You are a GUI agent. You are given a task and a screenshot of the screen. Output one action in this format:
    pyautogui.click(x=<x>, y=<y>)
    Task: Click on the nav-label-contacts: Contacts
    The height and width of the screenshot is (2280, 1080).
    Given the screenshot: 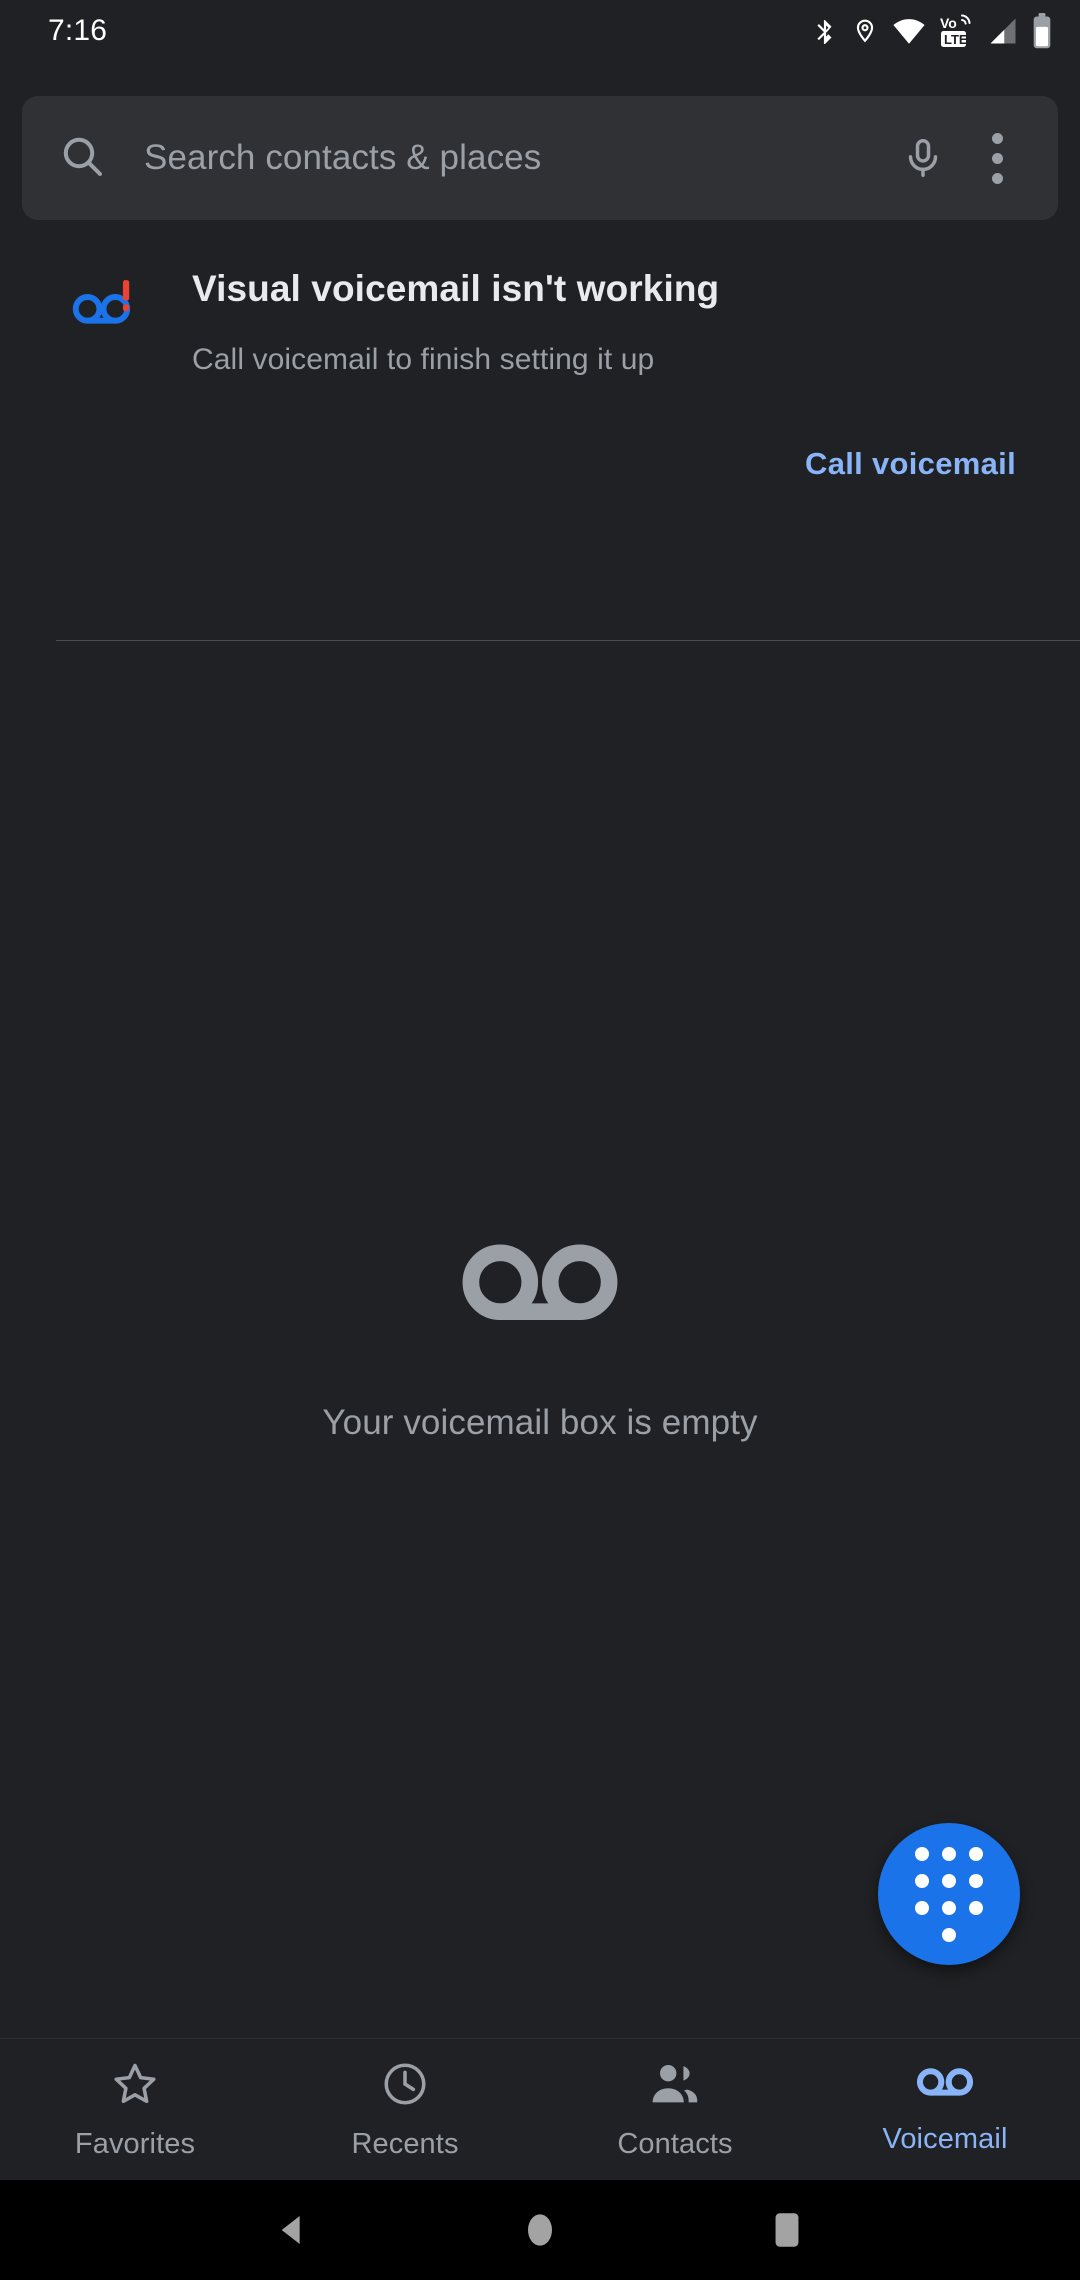 What is the action you would take?
    pyautogui.click(x=675, y=2143)
    